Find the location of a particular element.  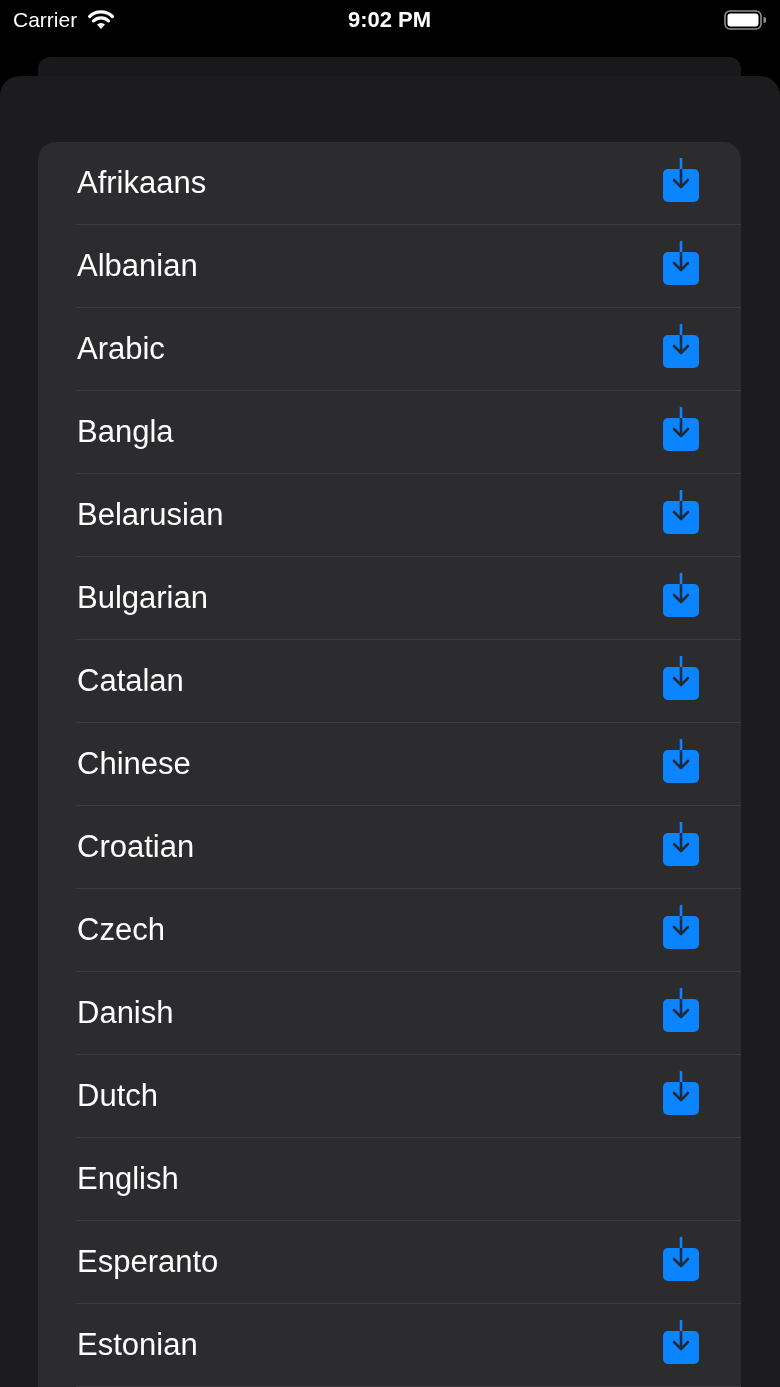

language-name: Bulgarian is located at coordinates (142, 598).